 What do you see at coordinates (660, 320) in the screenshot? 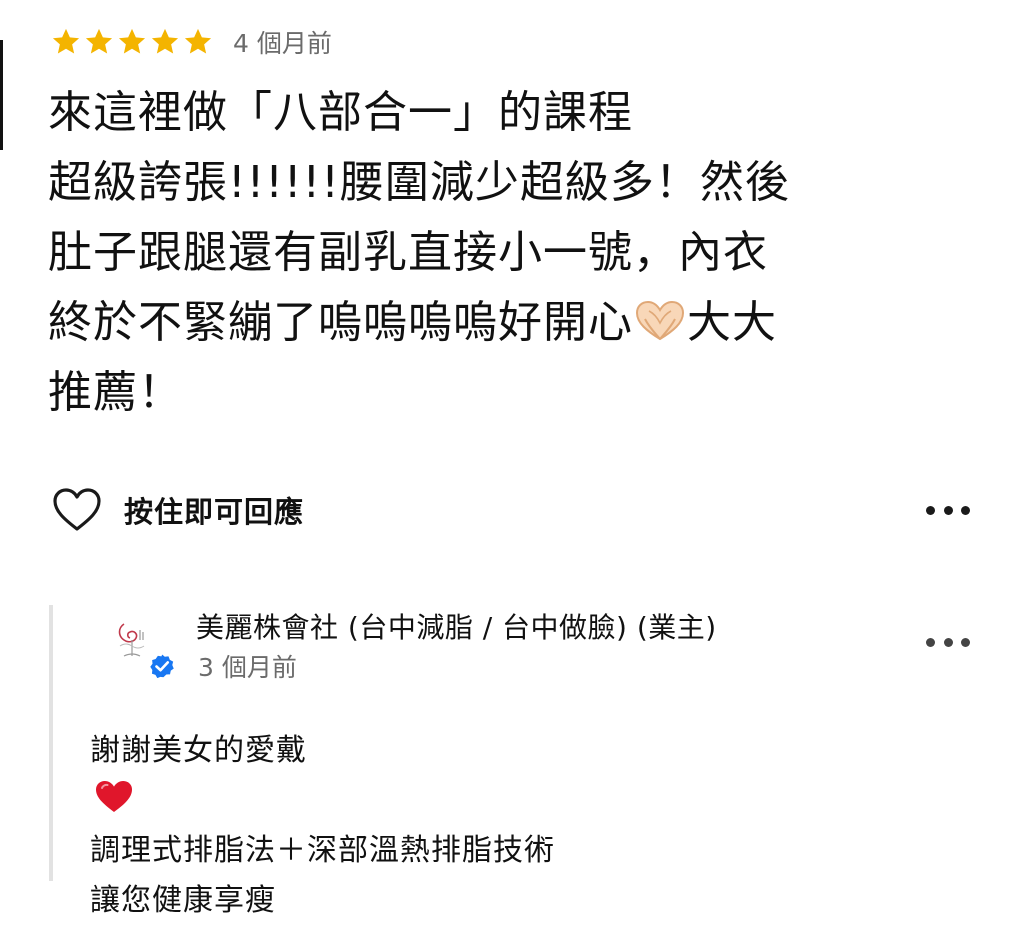
I see `heart-hands-emoji` at bounding box center [660, 320].